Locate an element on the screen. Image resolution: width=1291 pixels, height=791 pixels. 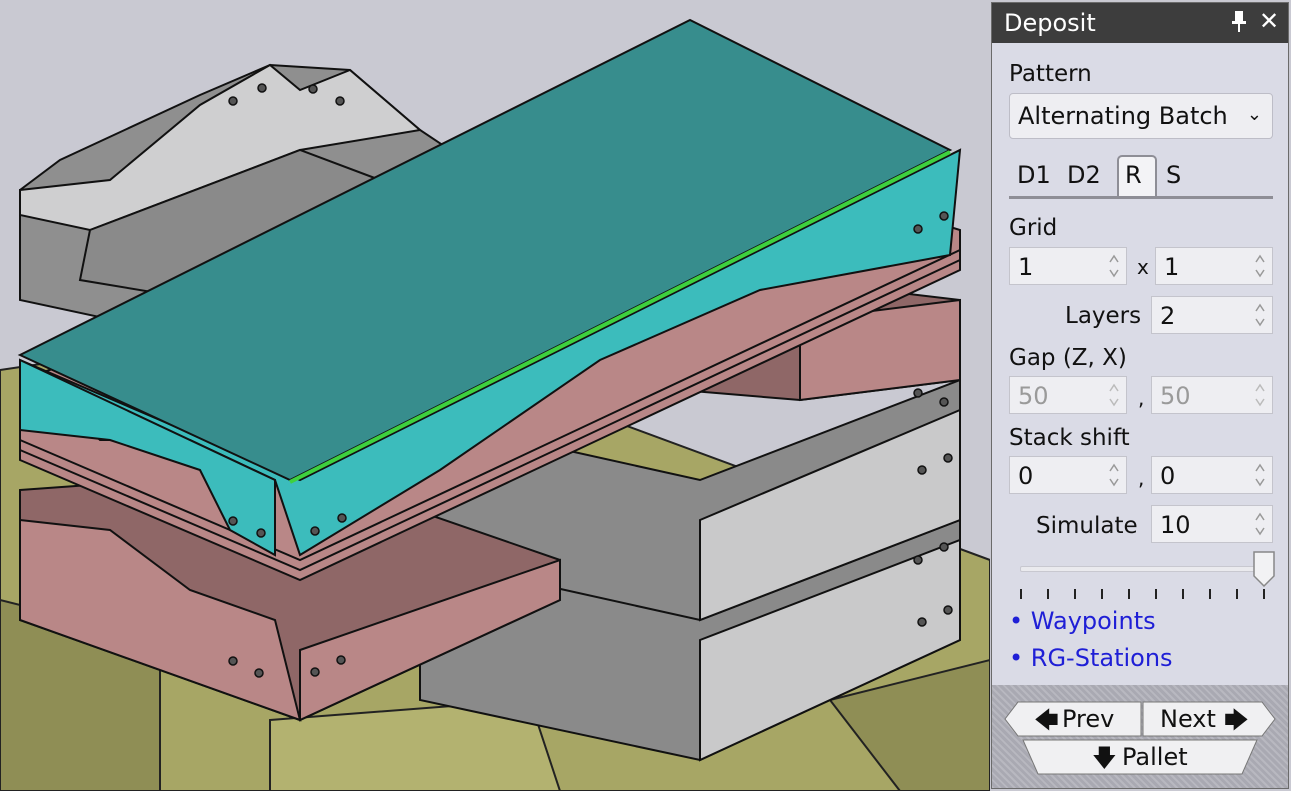
layers-label: Layers is located at coordinates (1103, 316).